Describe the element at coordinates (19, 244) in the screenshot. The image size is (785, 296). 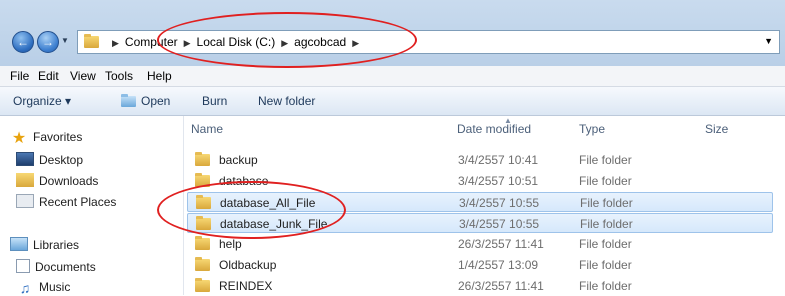
I see `libraries-icon` at that location.